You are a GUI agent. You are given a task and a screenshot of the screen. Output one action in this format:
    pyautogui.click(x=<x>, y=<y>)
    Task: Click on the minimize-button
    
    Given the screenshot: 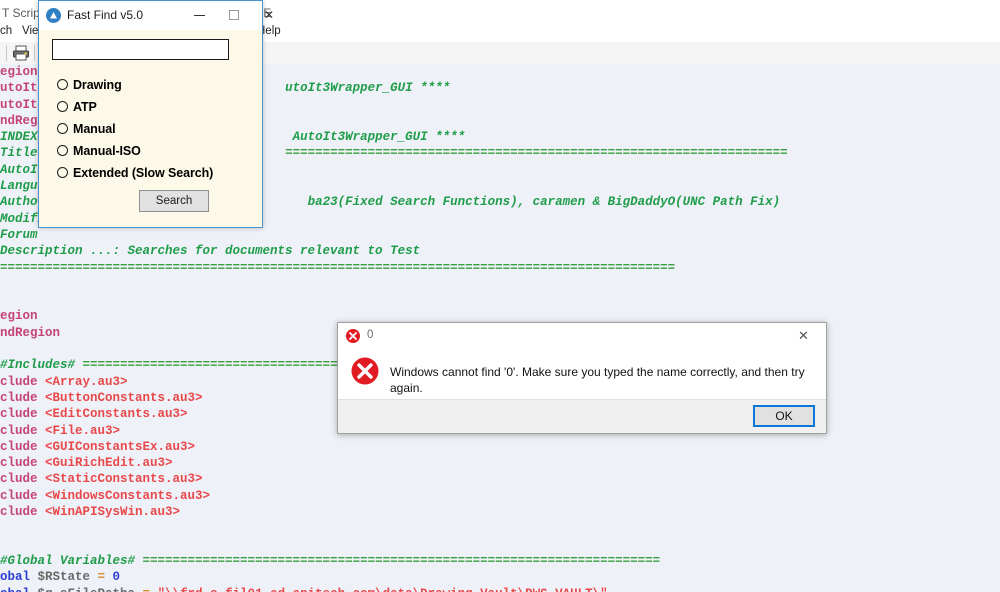 What is the action you would take?
    pyautogui.click(x=199, y=15)
    